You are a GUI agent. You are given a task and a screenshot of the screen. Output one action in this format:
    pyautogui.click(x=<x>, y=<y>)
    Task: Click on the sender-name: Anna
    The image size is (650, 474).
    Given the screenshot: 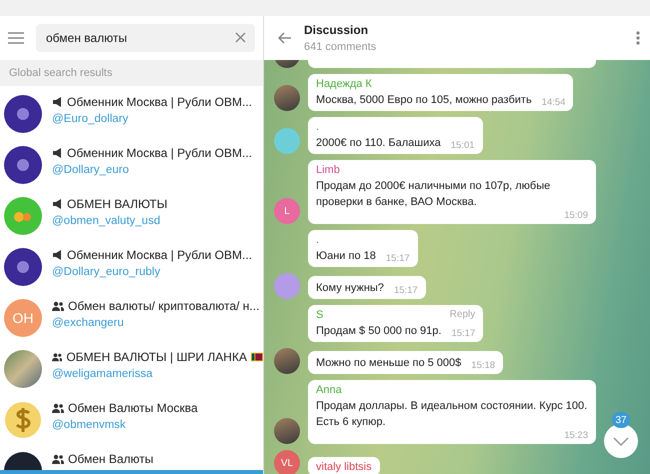 What is the action you would take?
    pyautogui.click(x=329, y=390)
    